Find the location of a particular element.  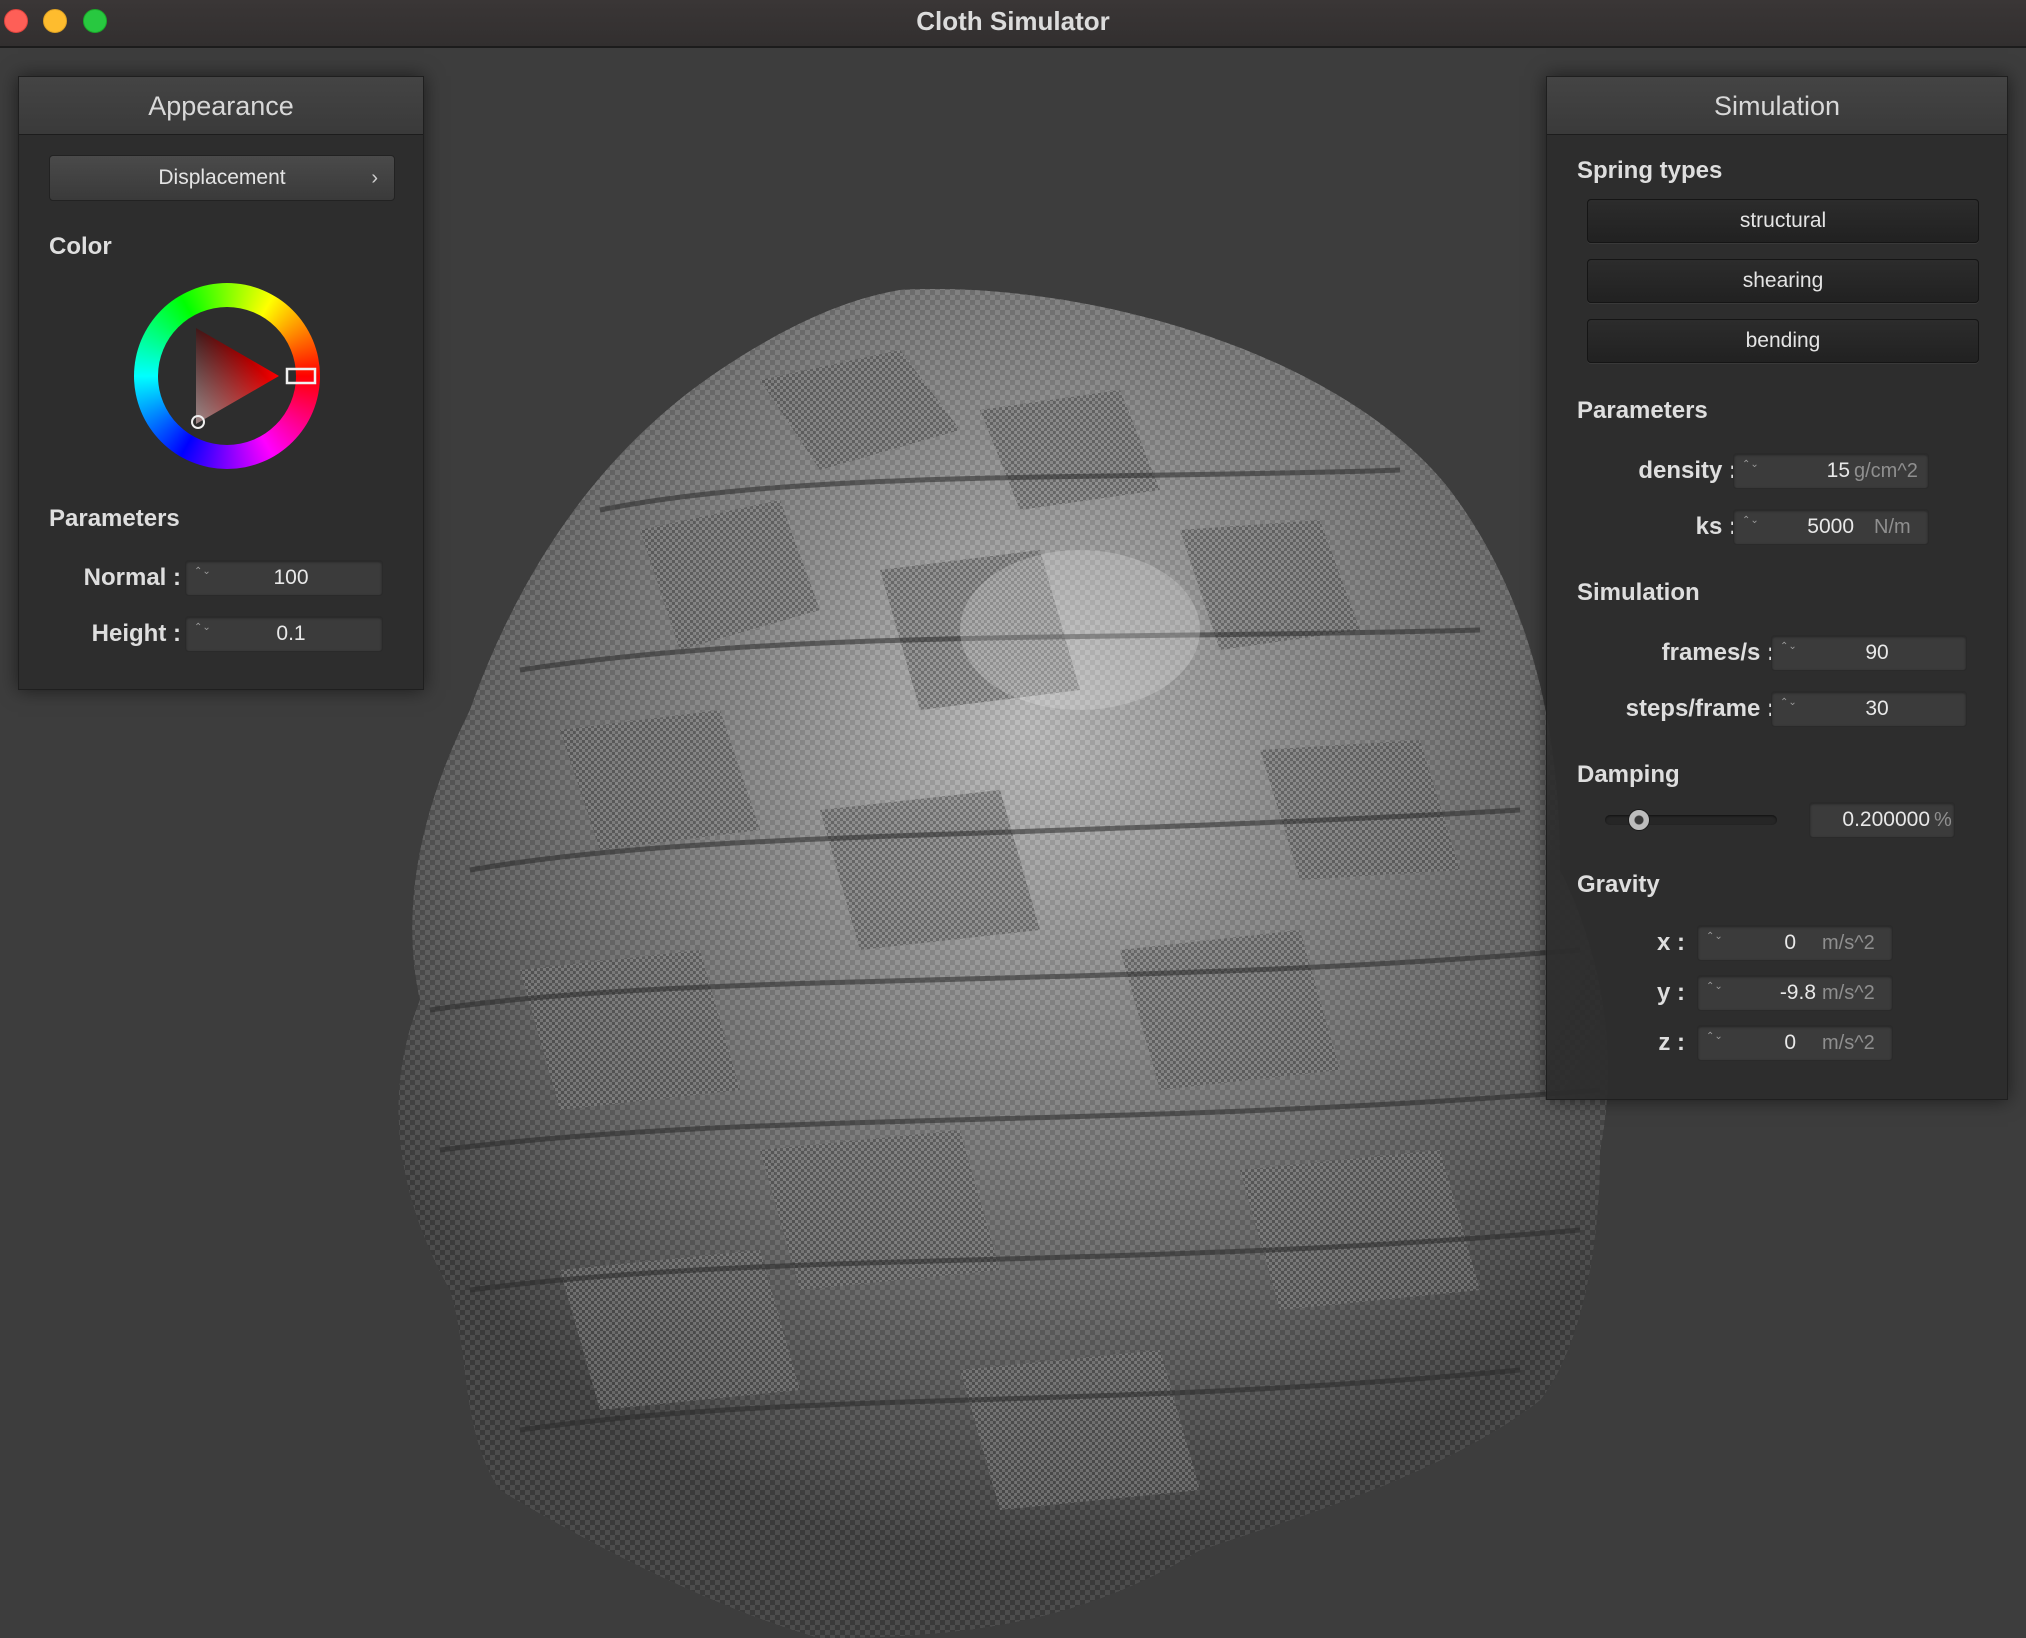

gravity-z-label: z : is located at coordinates (1671, 1042).